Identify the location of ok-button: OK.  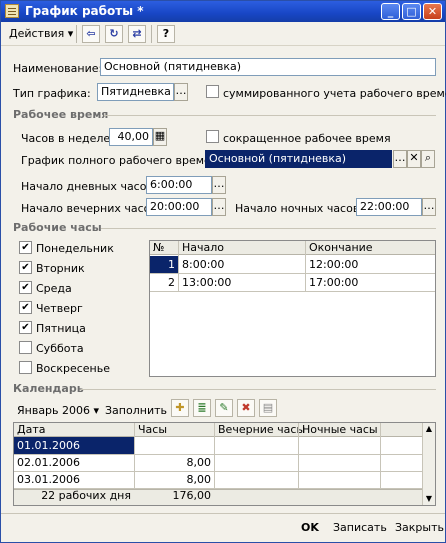
(310, 527).